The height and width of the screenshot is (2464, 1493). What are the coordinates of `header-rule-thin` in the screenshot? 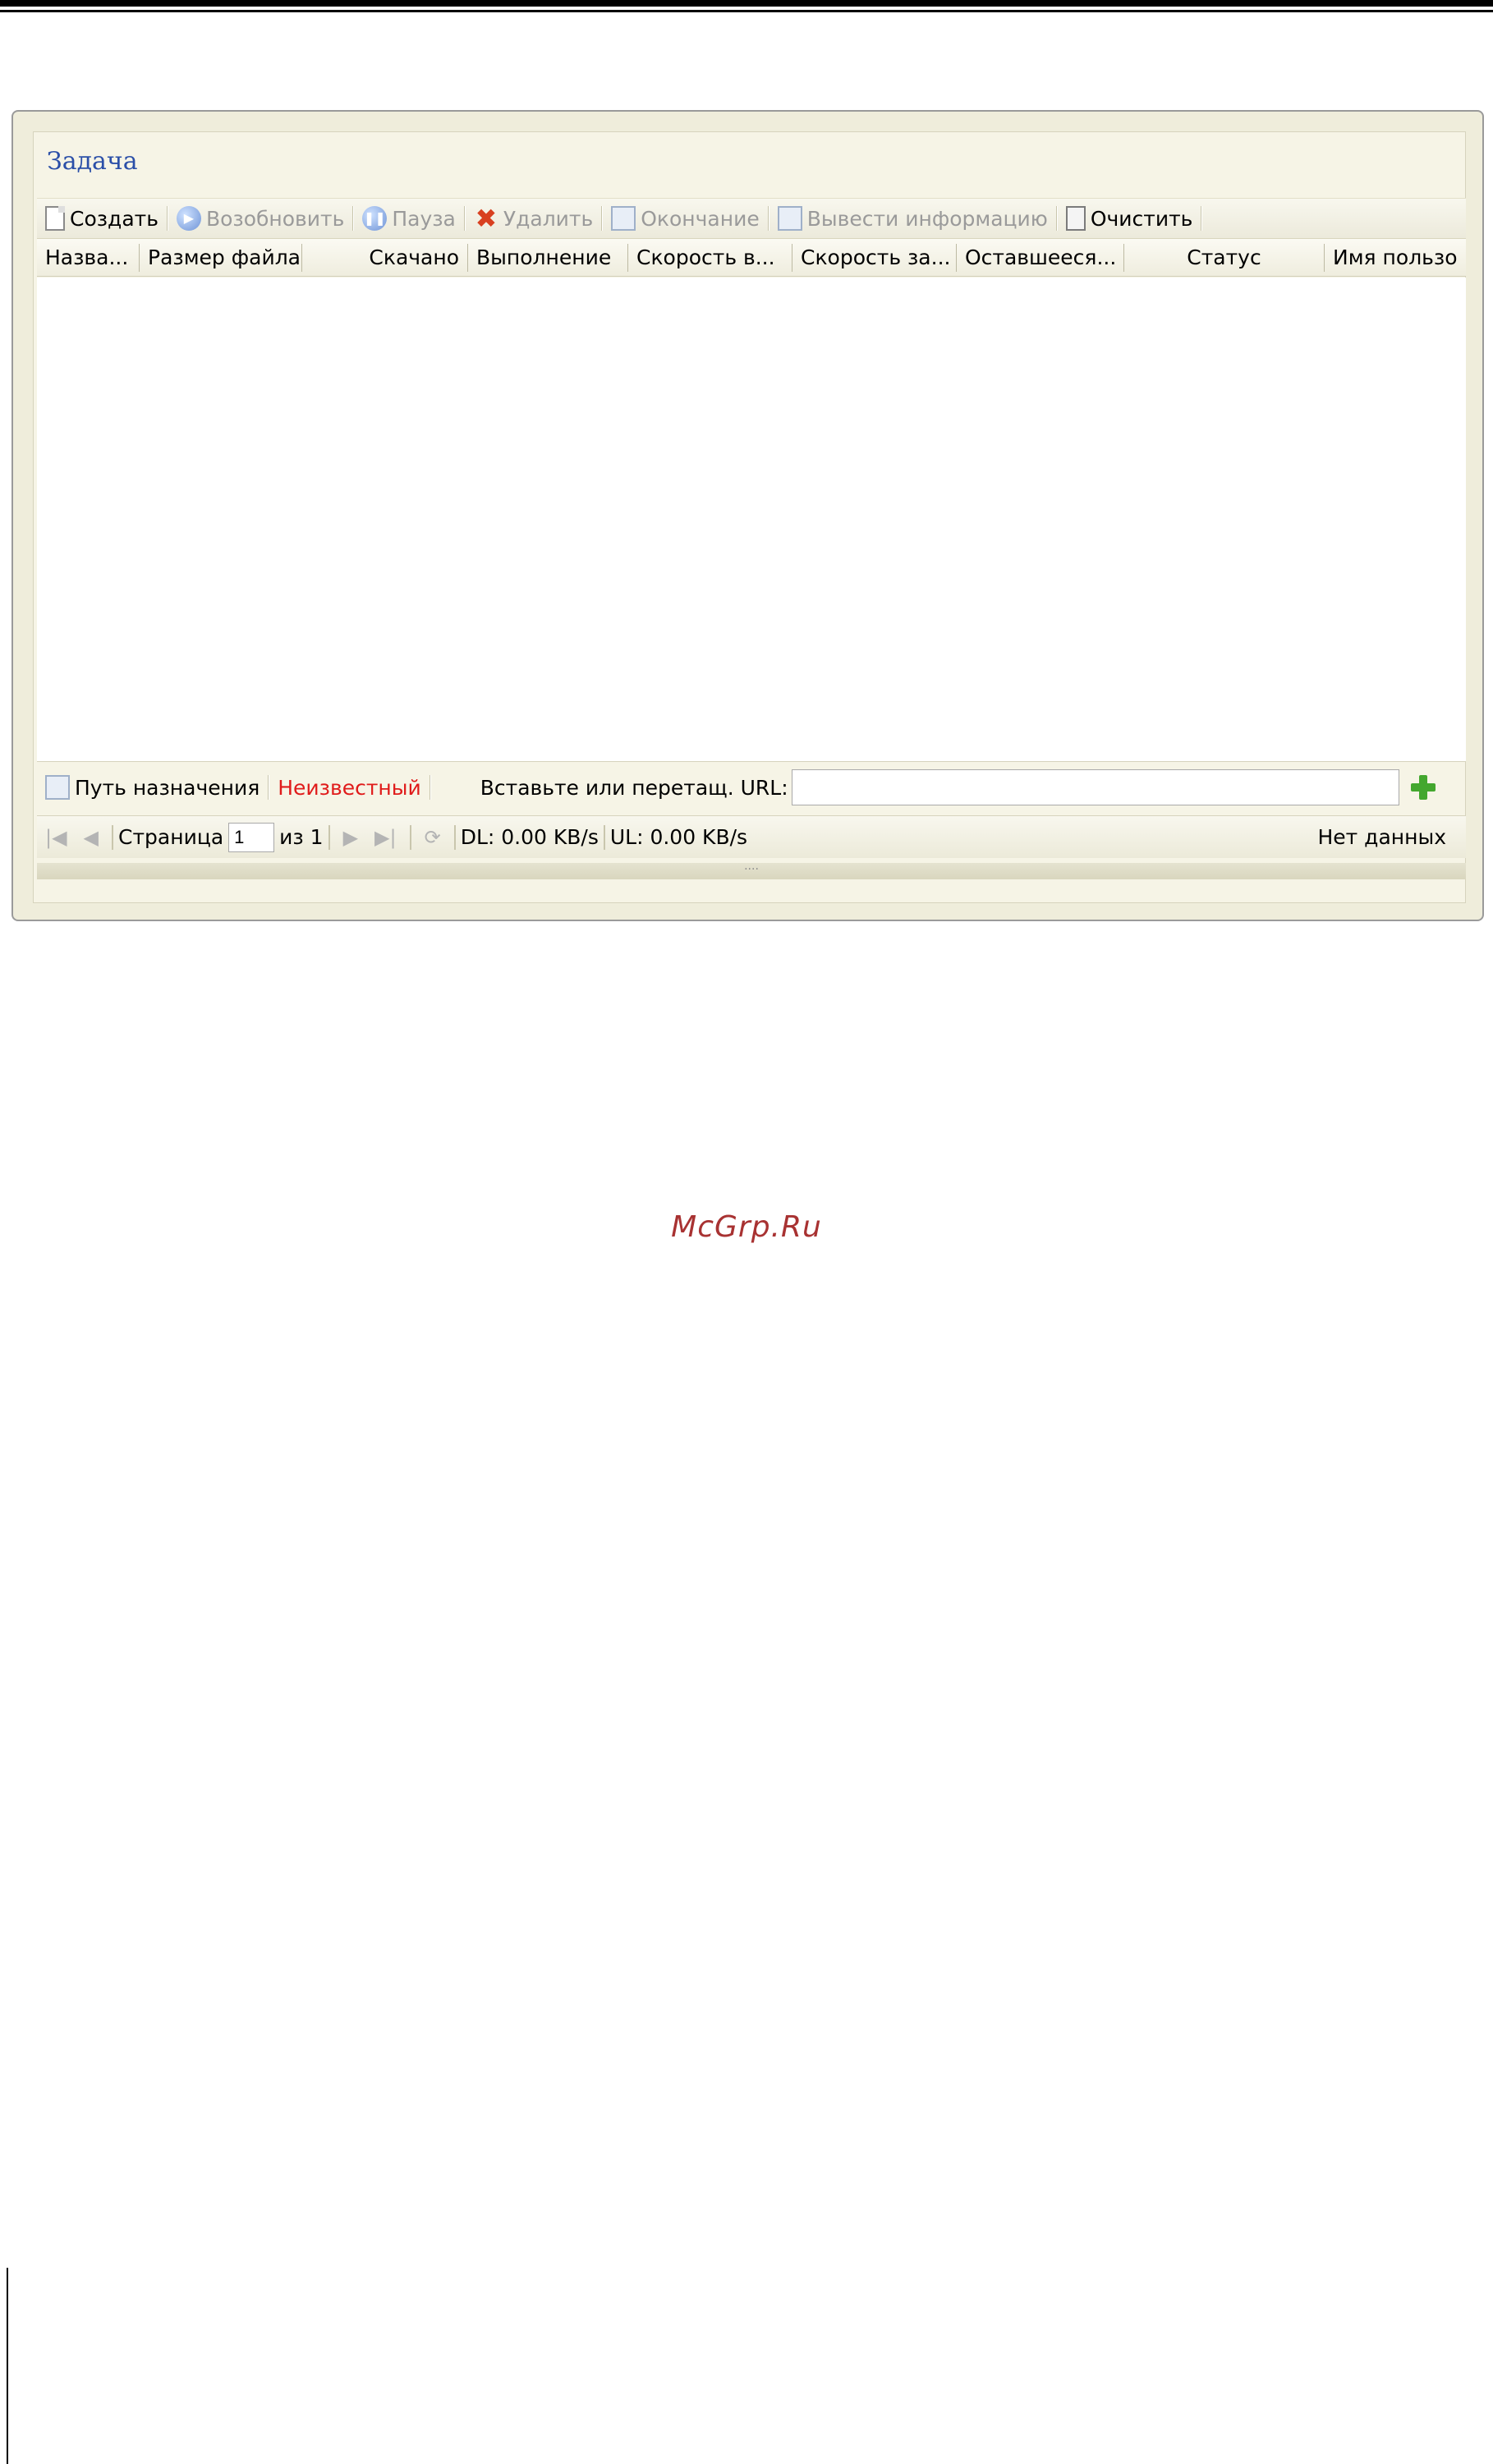 It's located at (746, 11).